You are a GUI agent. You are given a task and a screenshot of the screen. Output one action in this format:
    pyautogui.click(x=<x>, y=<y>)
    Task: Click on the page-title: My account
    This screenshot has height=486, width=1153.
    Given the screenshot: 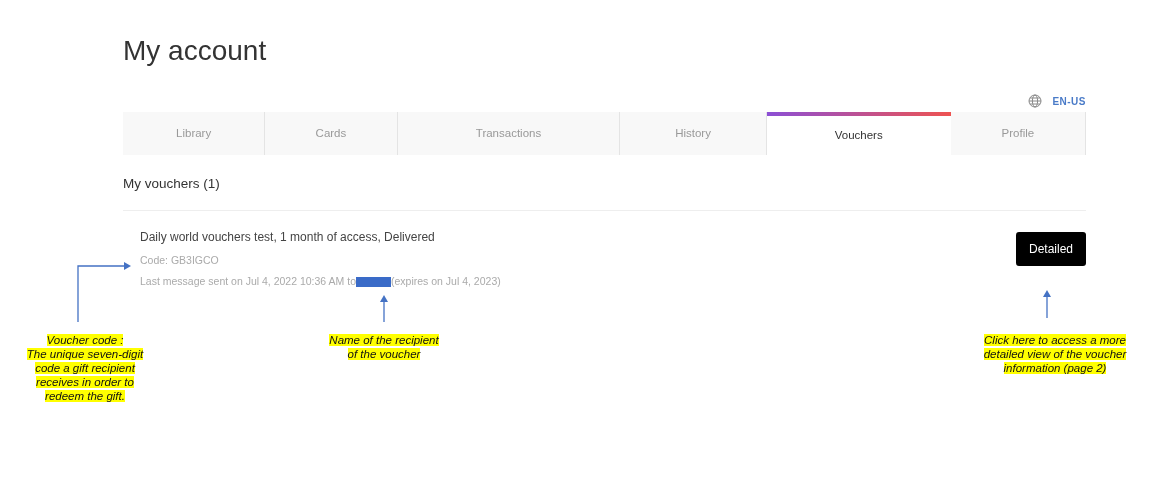 What is the action you would take?
    pyautogui.click(x=195, y=51)
    